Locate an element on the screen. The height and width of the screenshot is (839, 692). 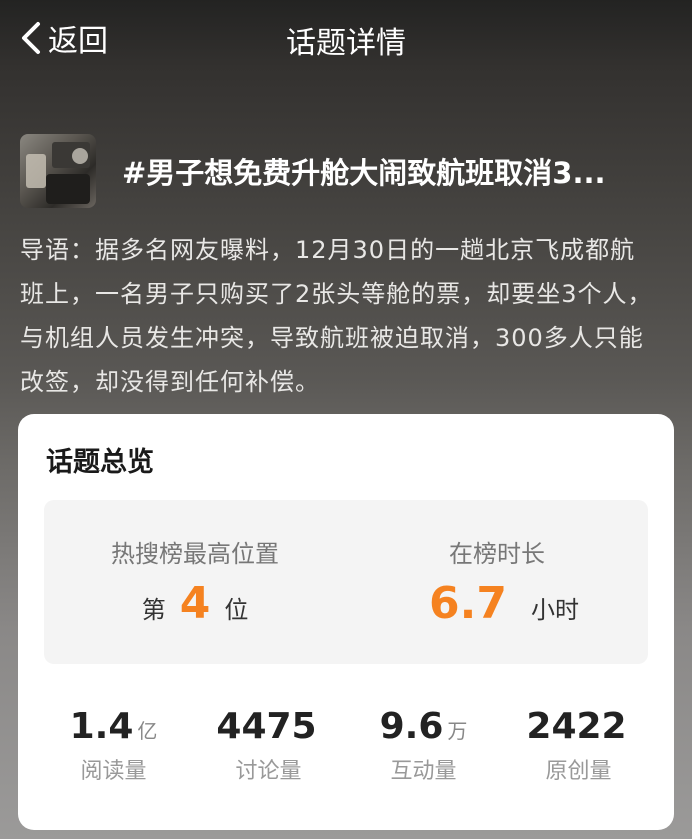
rank-prefix: 第 is located at coordinates (153, 610).